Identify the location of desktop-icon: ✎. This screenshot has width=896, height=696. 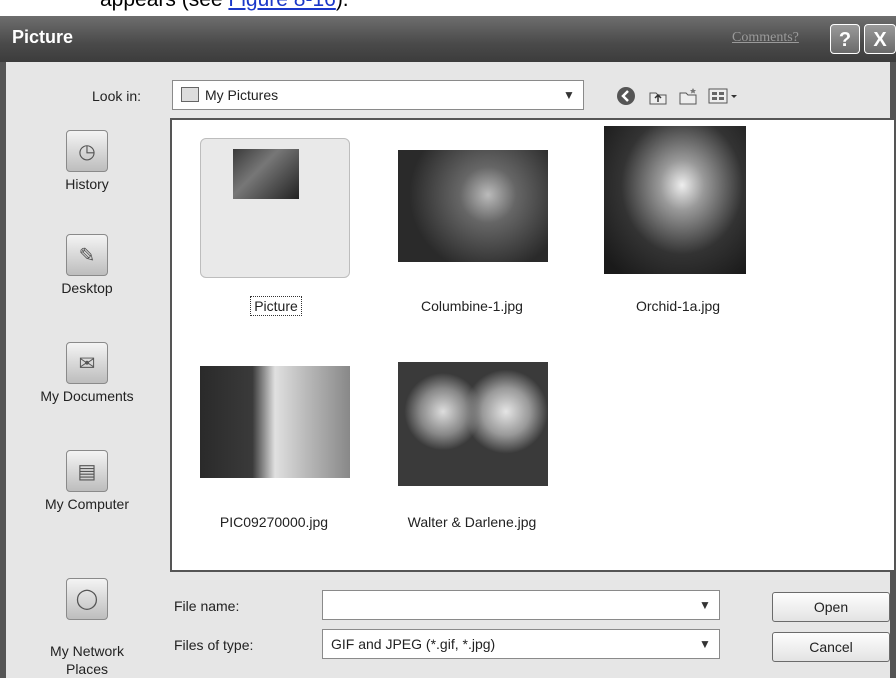
(87, 255).